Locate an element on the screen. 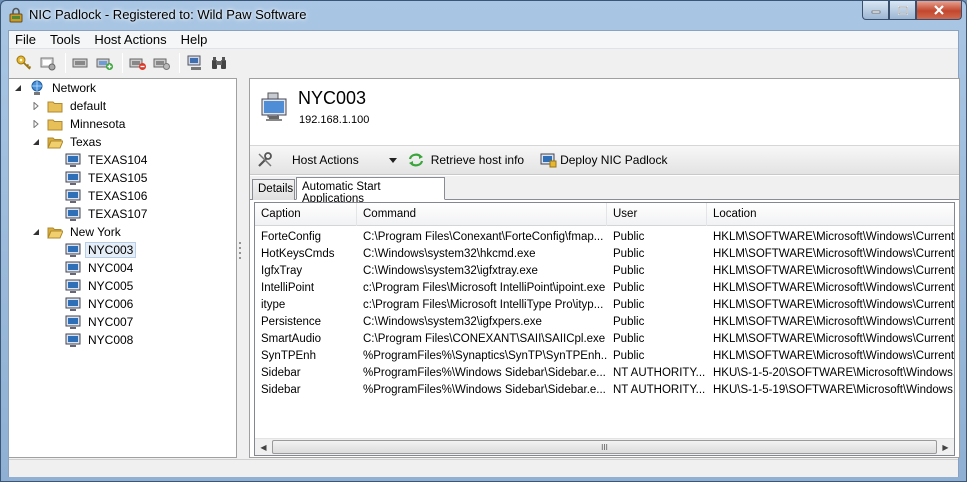  computer-lock-icon is located at coordinates (137, 64).